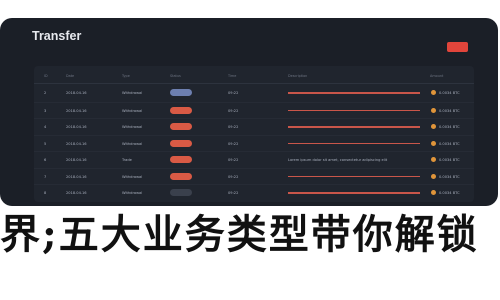 This screenshot has height=300, width=500. I want to click on row-id: 6, so click(45, 160).